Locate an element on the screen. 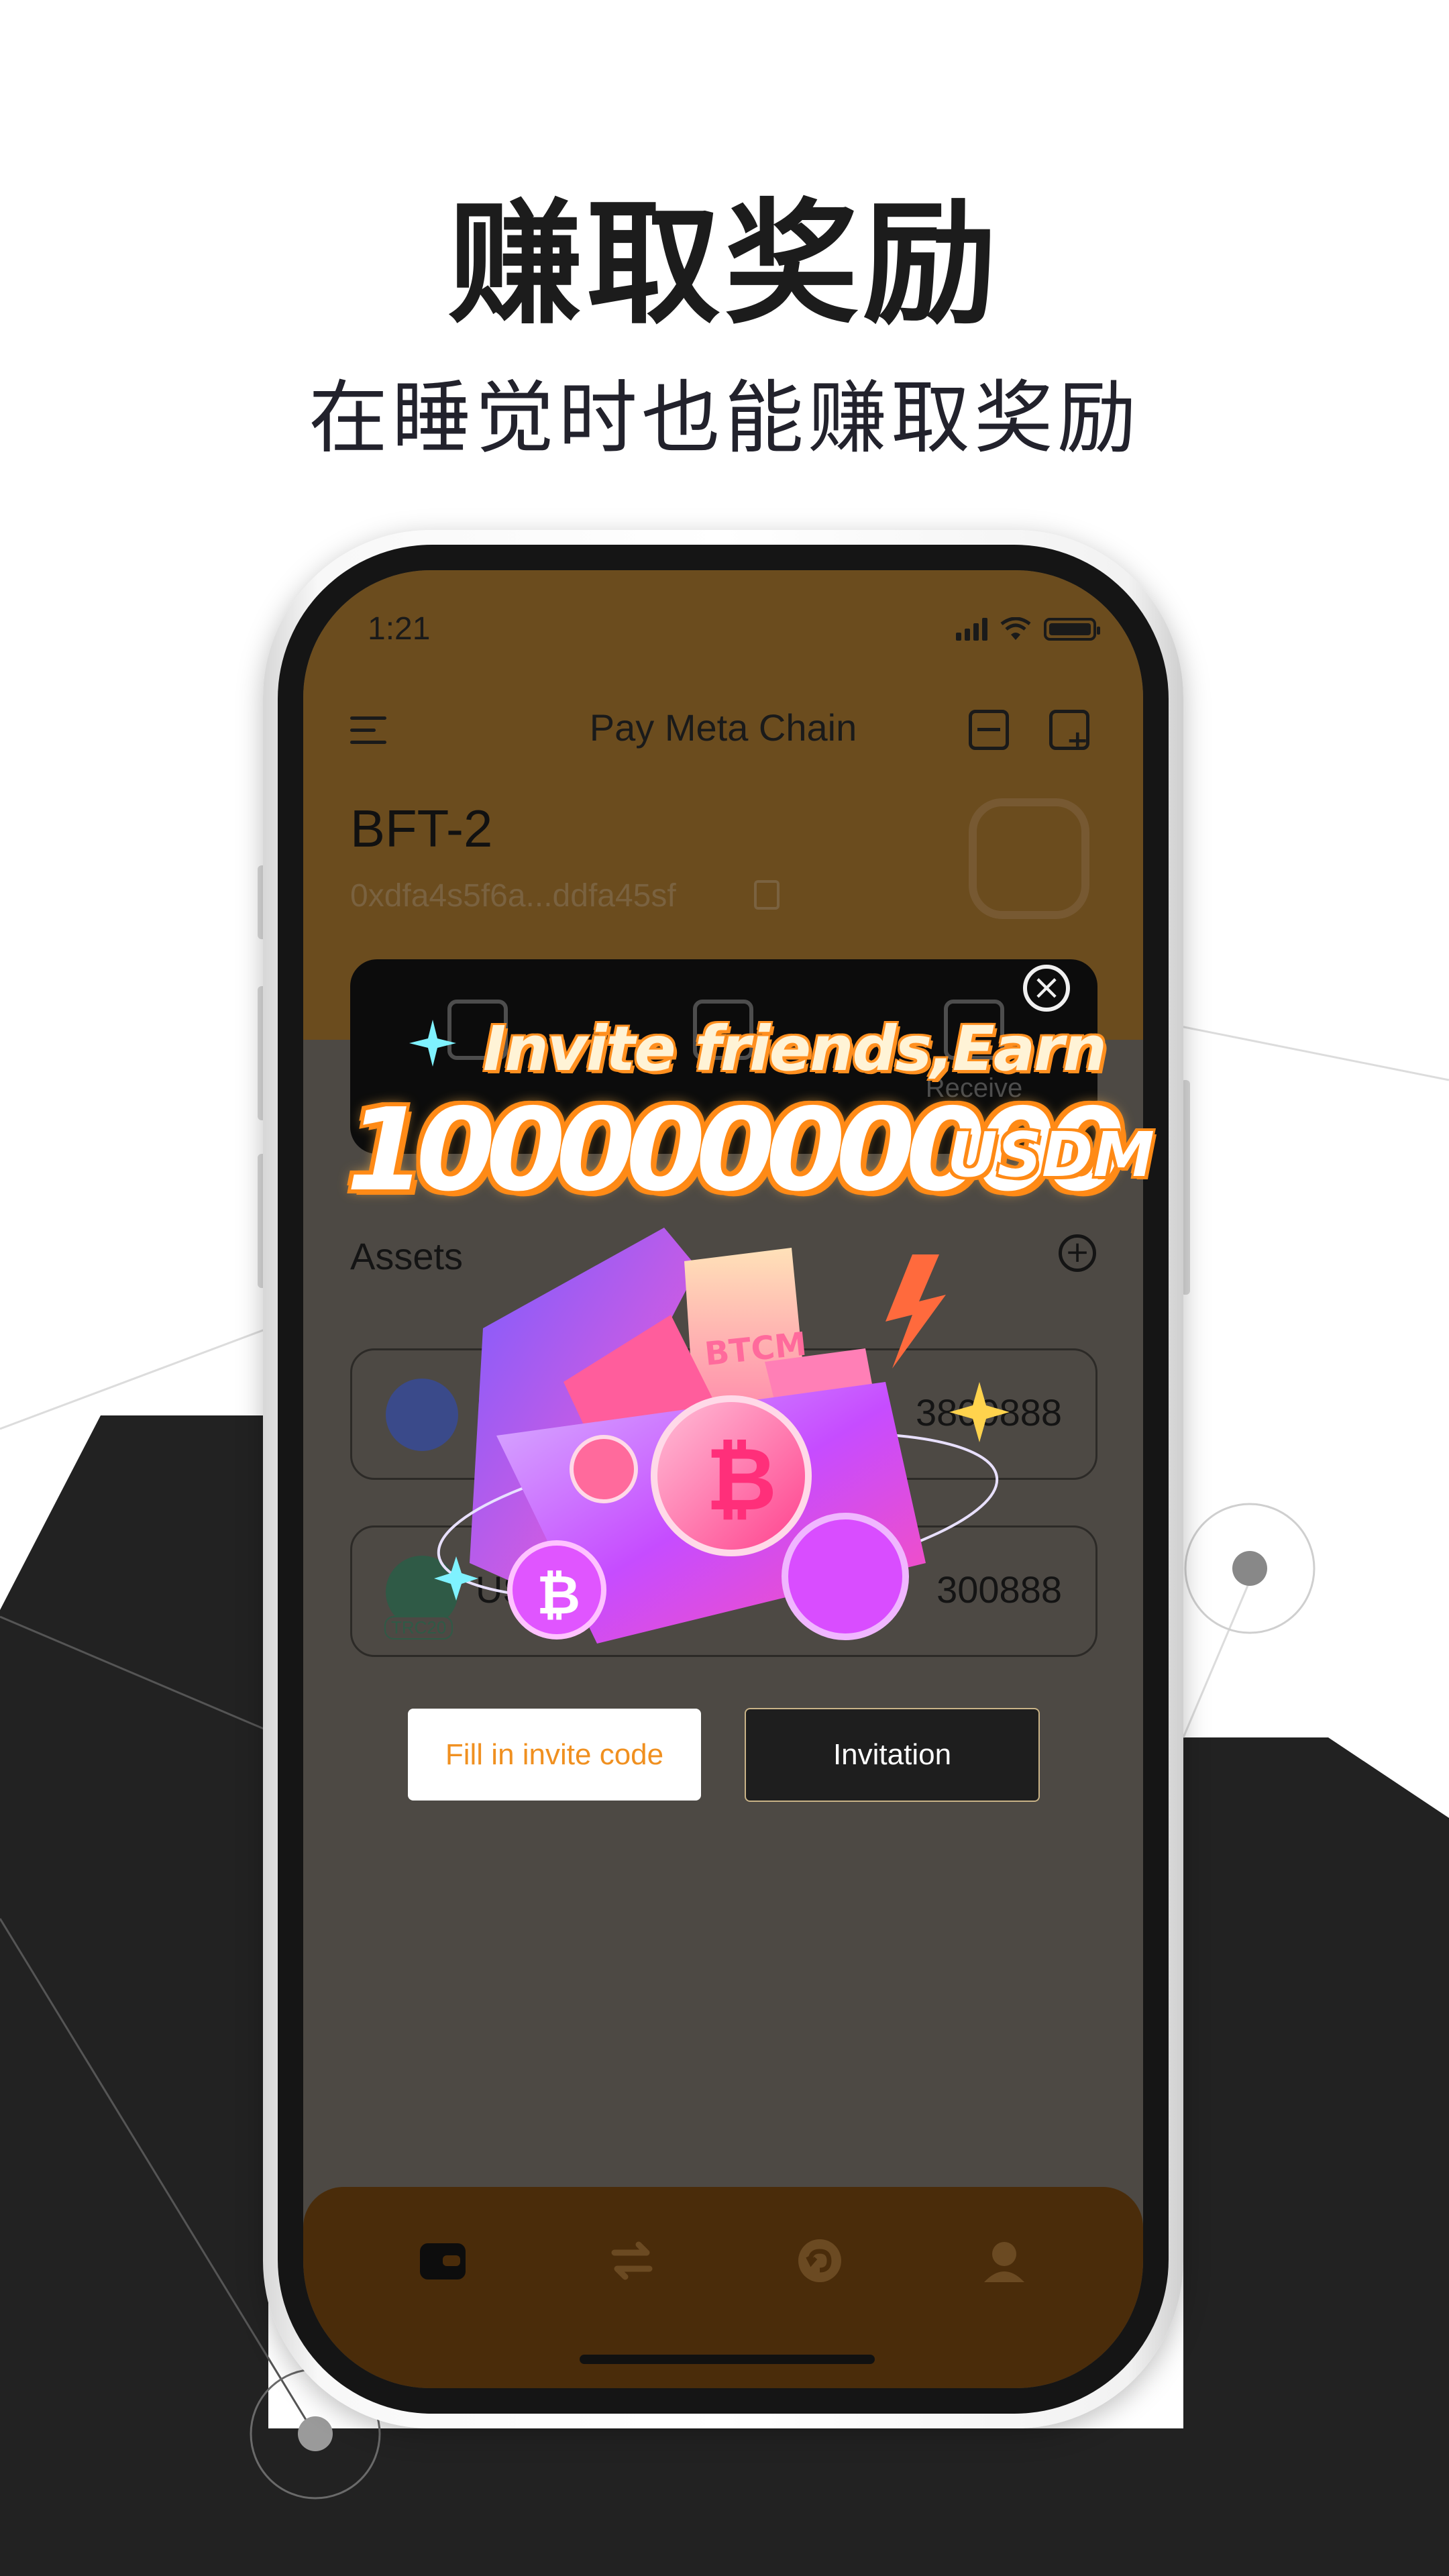 This screenshot has width=1449, height=2576. nav-bar: Pay Meta Chain is located at coordinates (723, 728).